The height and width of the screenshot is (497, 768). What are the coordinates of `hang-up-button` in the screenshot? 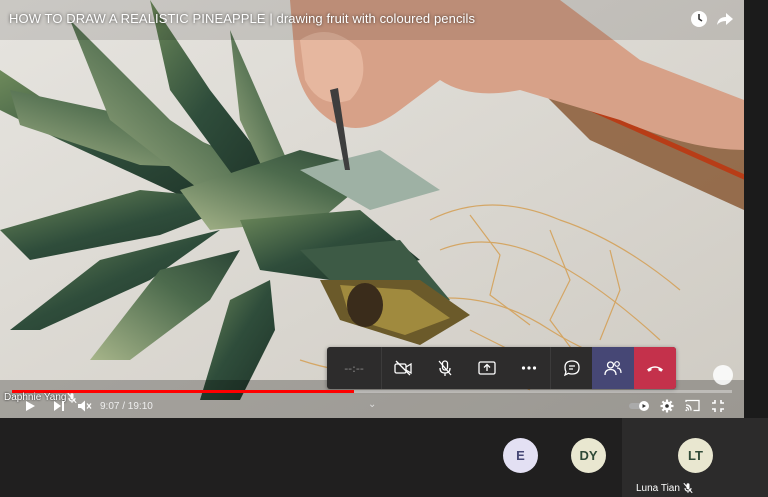 It's located at (655, 368).